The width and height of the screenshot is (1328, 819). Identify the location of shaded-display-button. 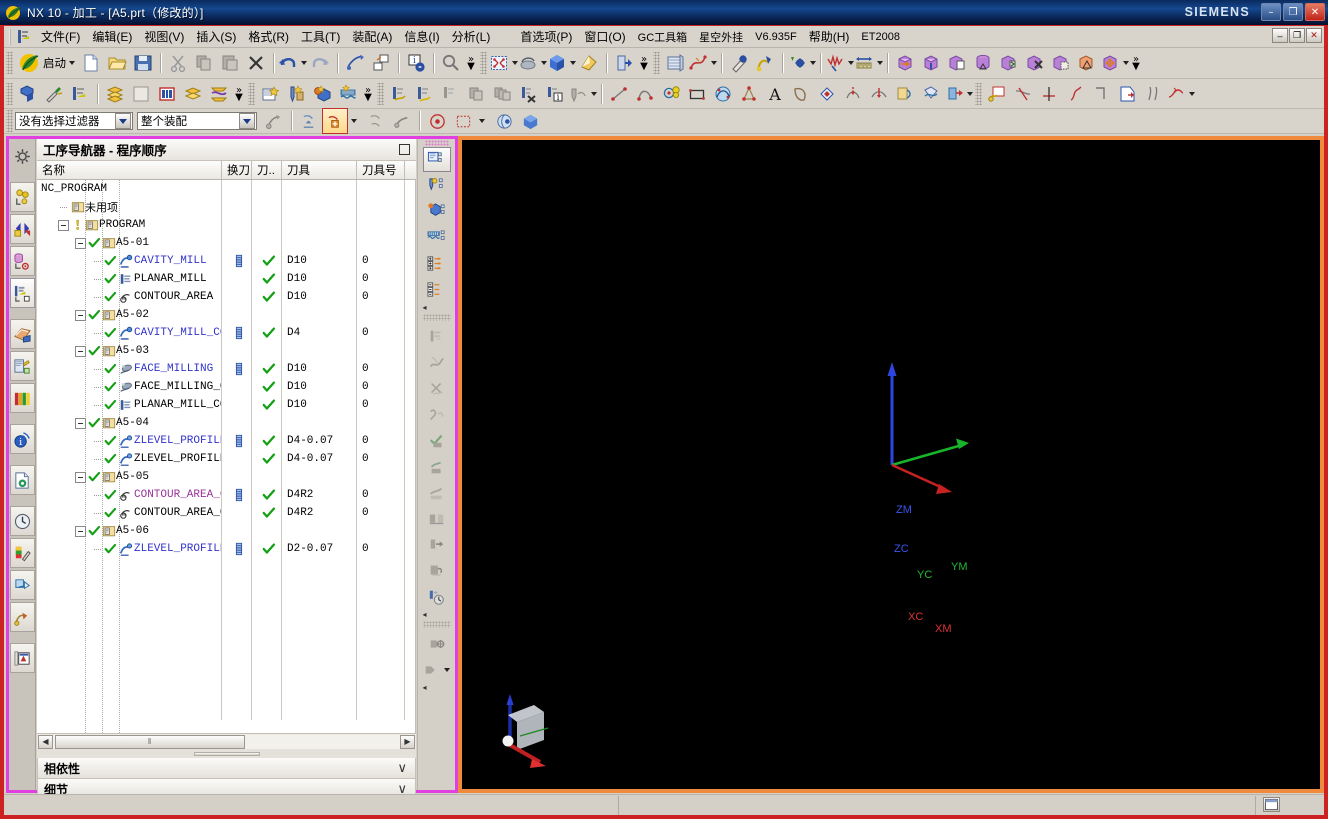
(504, 121).